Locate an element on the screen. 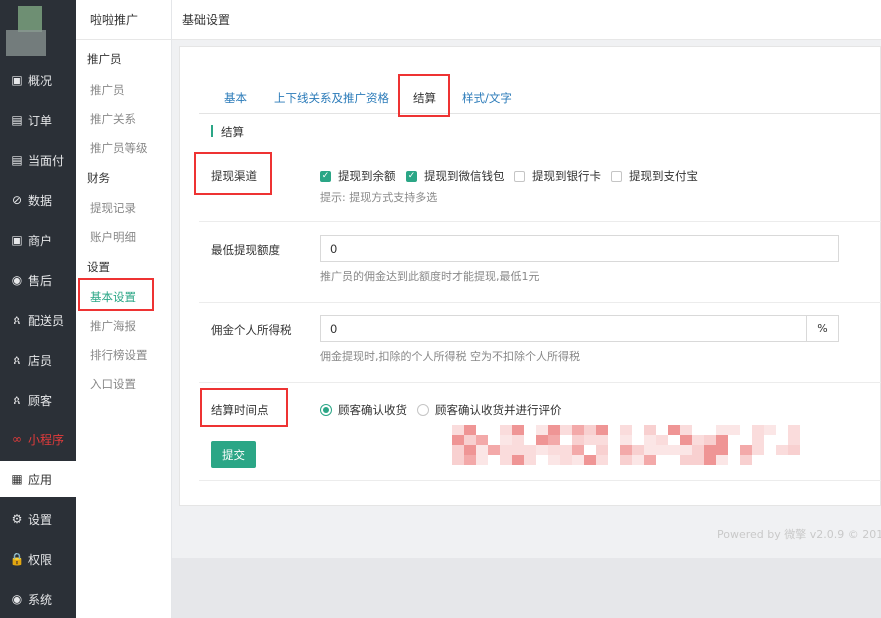  system-icon: ◉ is located at coordinates (17, 599).